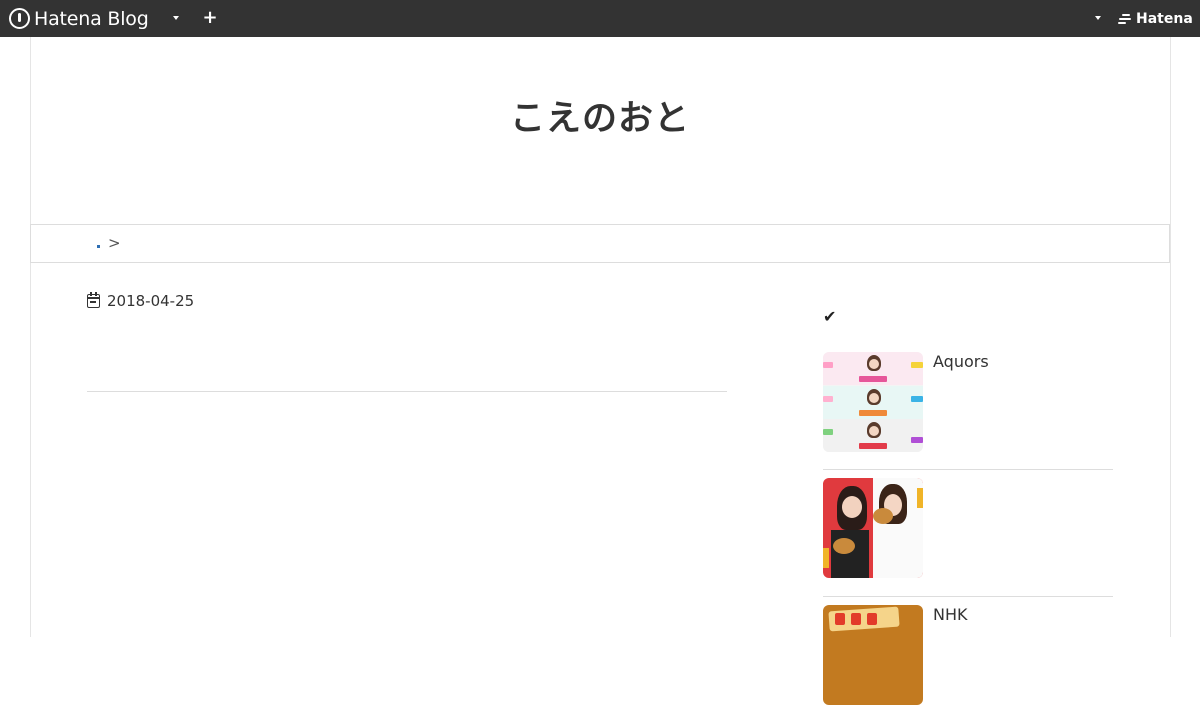 The width and height of the screenshot is (1200, 705). Describe the element at coordinates (19, 18) in the screenshot. I see `hatena-blog-logo-icon` at that location.